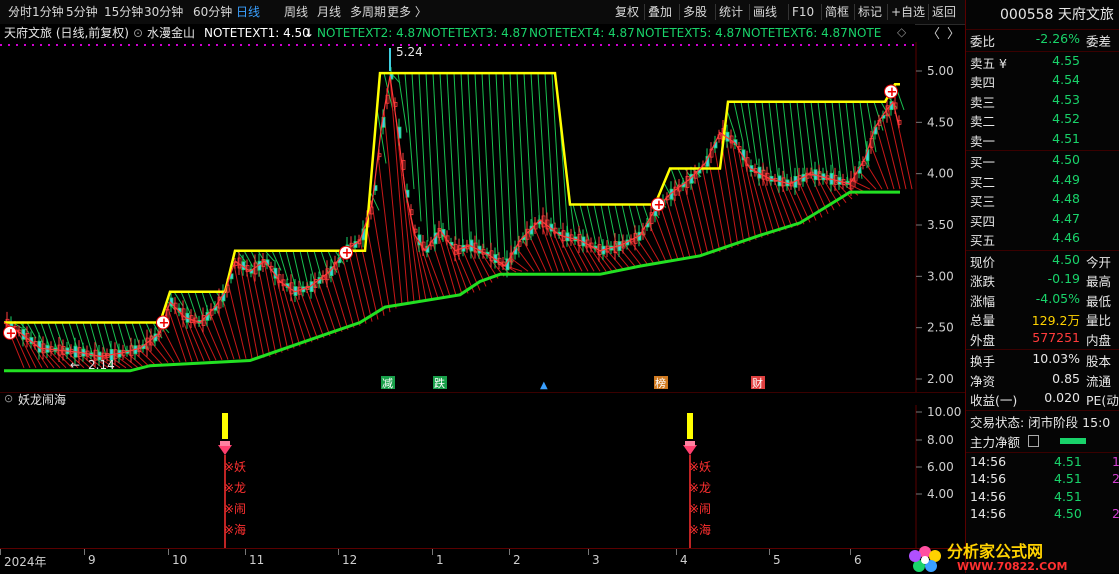 The image size is (1119, 574). I want to click on bid-row: 买一 4.50, so click(1042, 161).